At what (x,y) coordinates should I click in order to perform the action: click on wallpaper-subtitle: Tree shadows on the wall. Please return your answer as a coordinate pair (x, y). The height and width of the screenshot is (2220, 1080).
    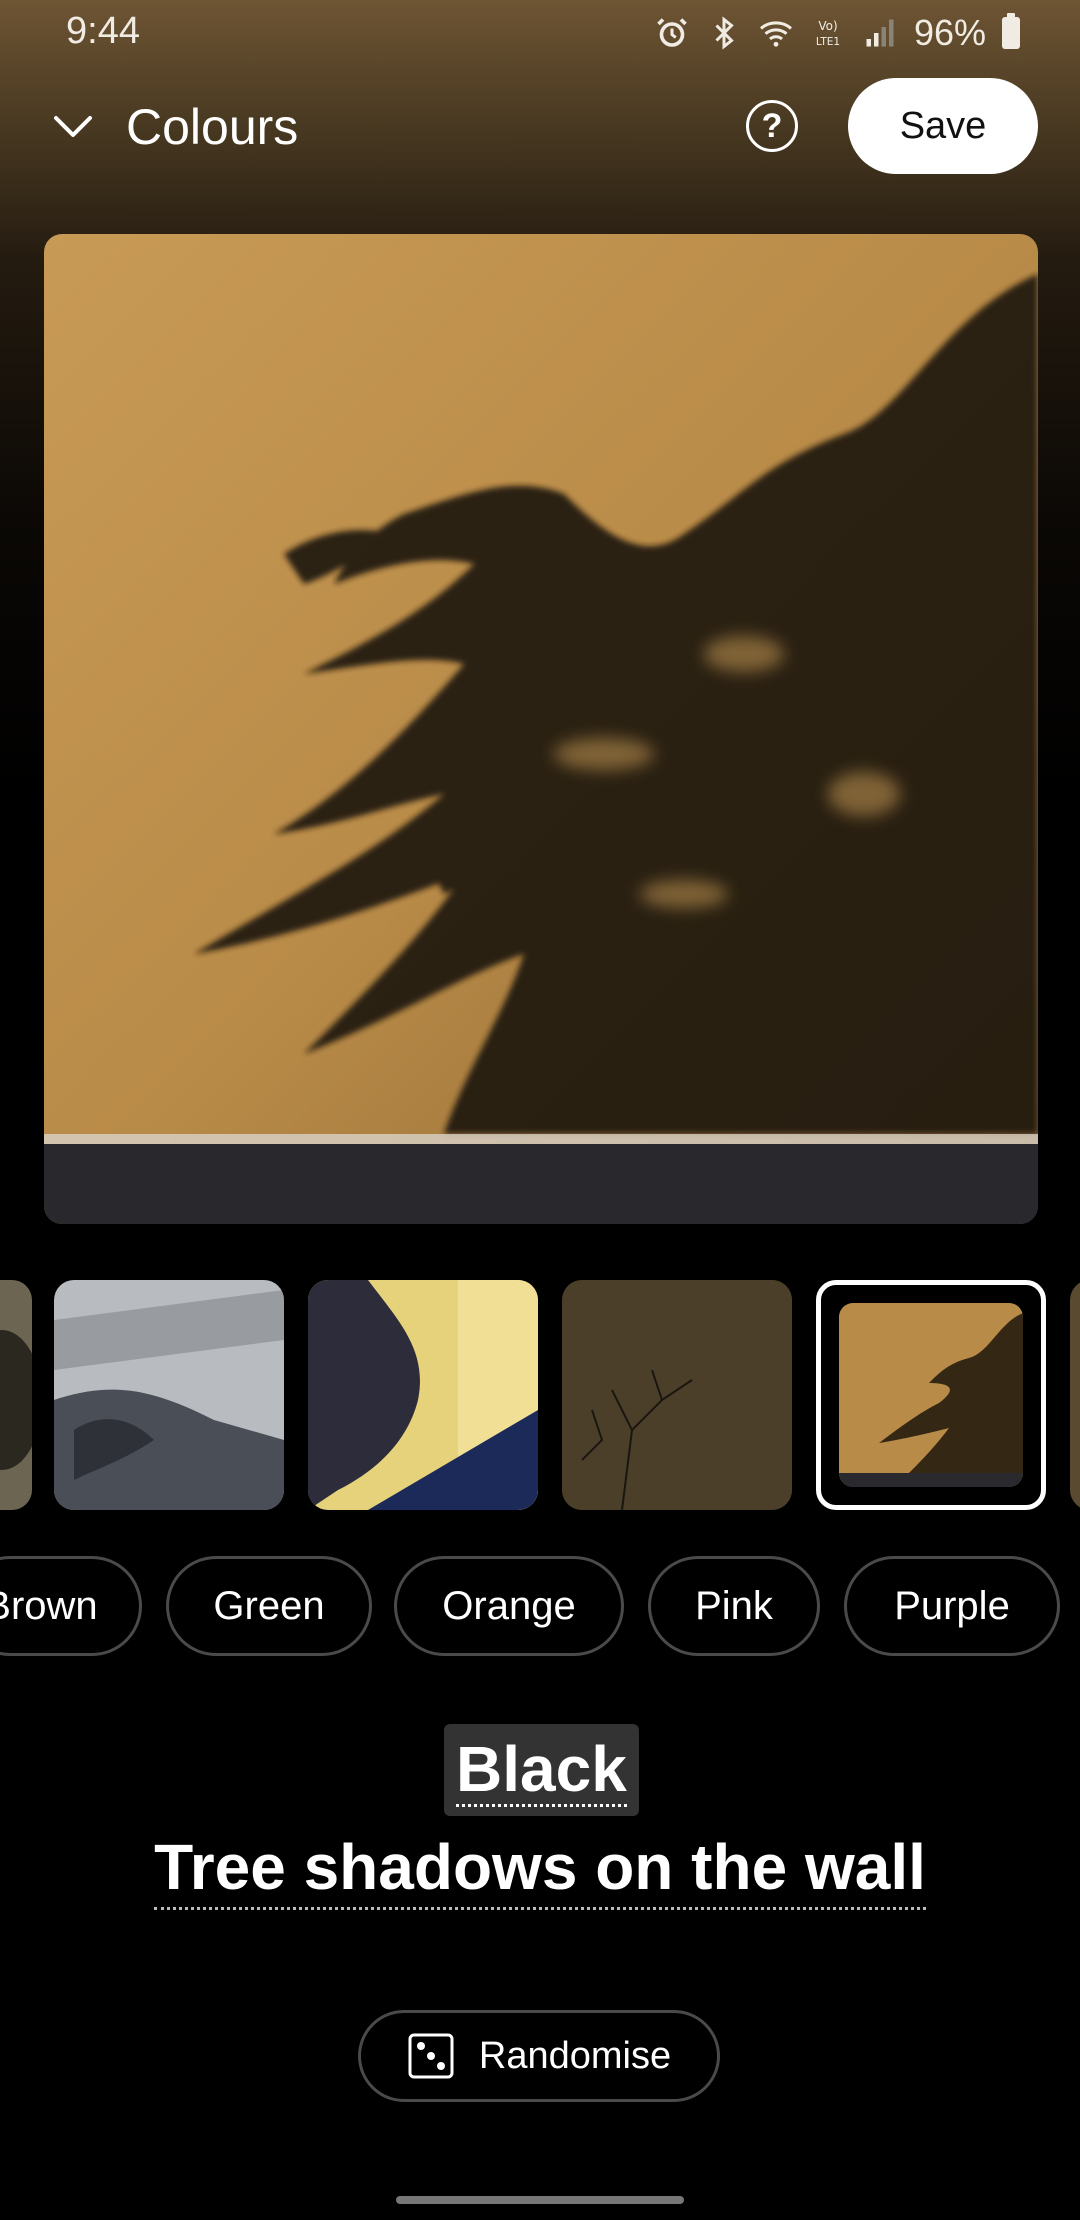
    Looking at the image, I should click on (540, 1870).